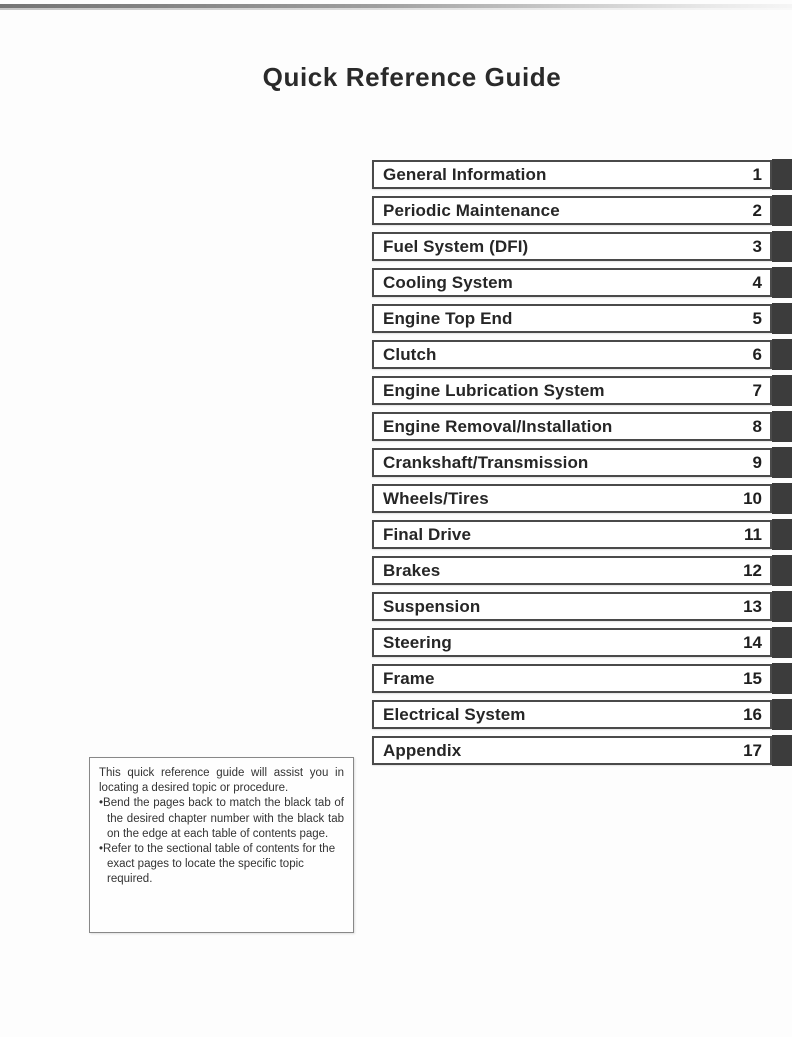 The image size is (792, 1037). Describe the element at coordinates (752, 714) in the screenshot. I see `chapter-number: 16` at that location.